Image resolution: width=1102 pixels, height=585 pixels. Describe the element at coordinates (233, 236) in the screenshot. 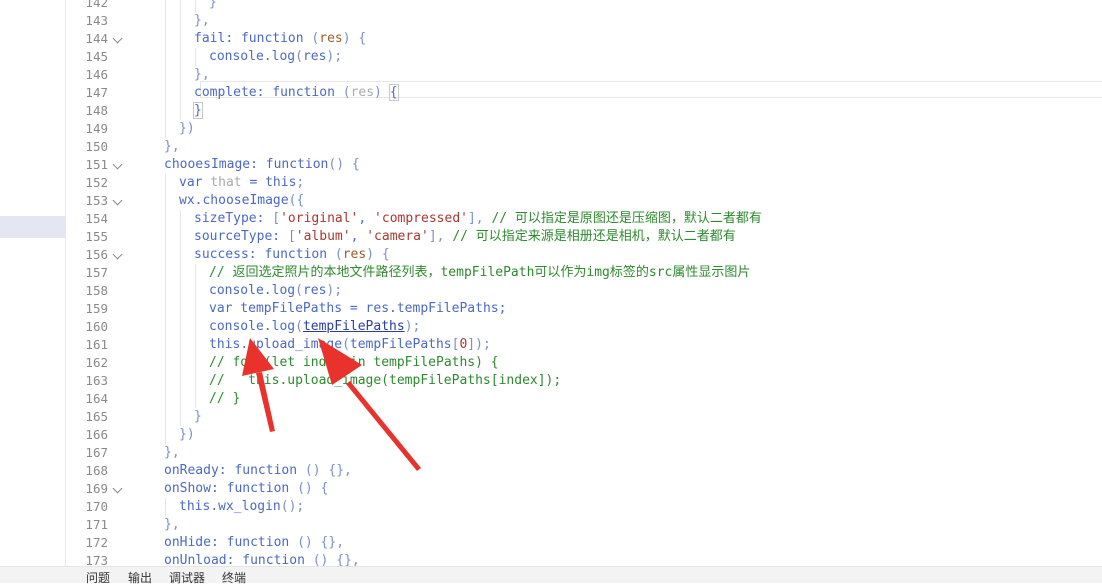

I see `code-token: sourceType` at that location.